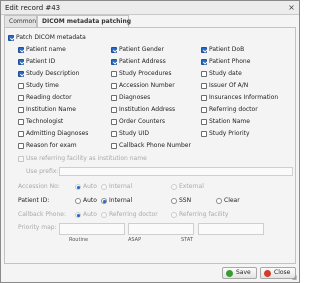 This screenshot has width=320, height=283. Describe the element at coordinates (174, 187) in the screenshot. I see `accession-external-radio` at that location.